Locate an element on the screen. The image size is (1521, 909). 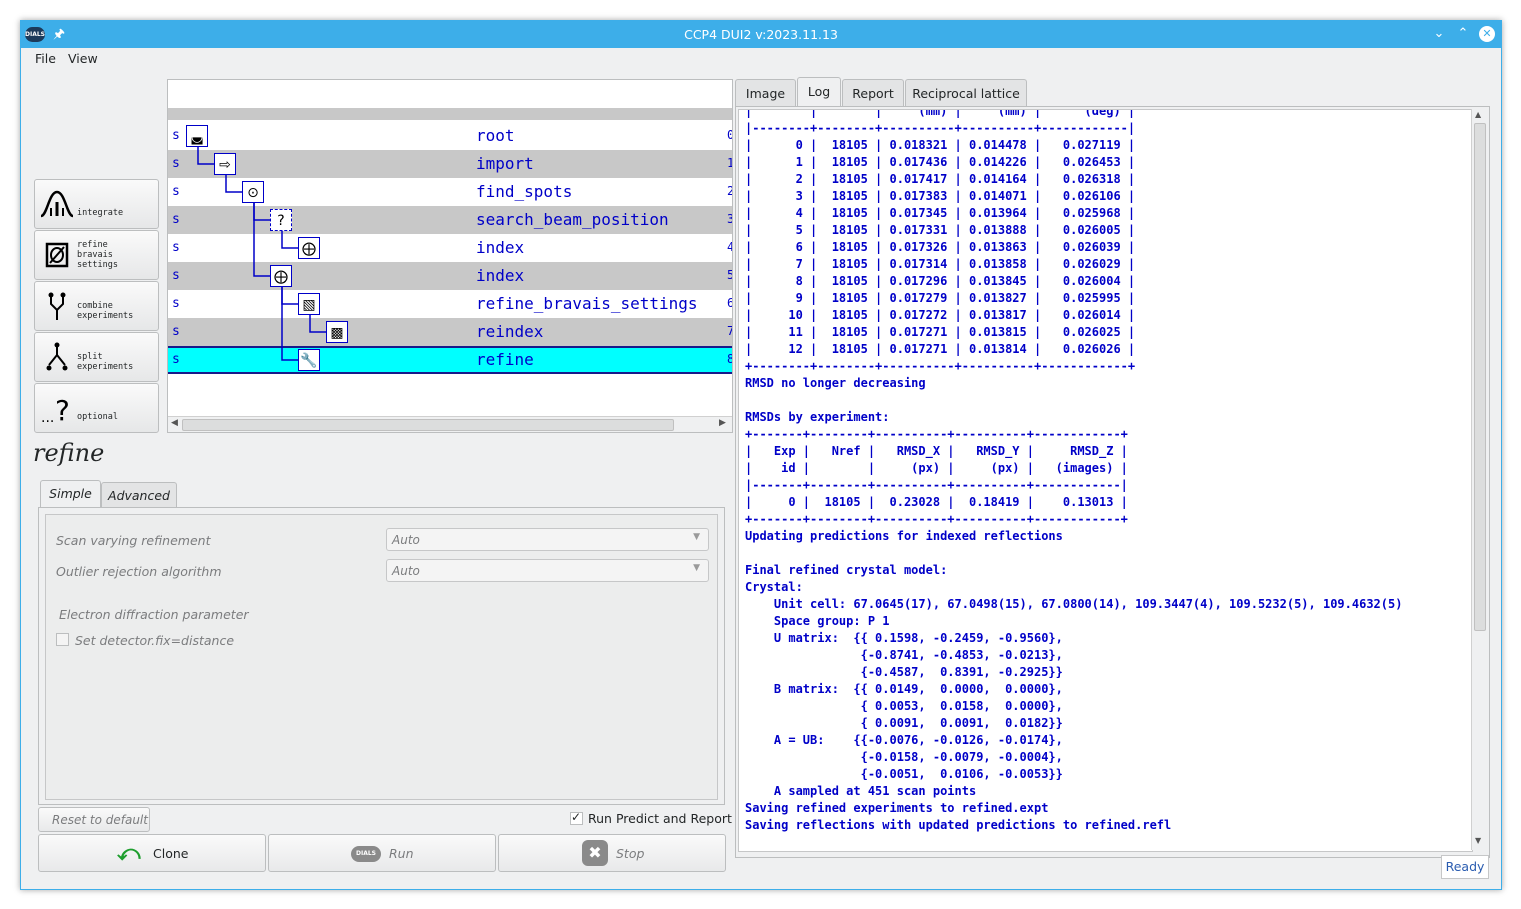
reset-label: Reset to default is located at coordinates (100, 820).